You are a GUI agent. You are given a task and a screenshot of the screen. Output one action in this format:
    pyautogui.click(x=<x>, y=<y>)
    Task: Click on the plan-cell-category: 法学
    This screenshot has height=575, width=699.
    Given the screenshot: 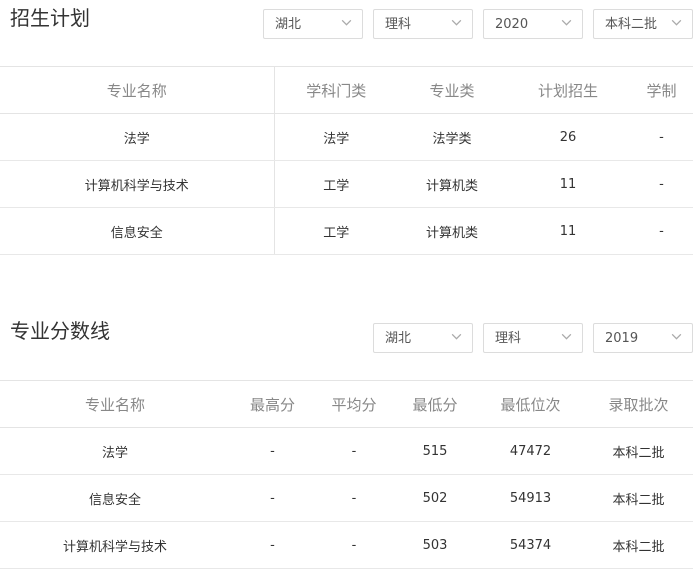 What is the action you would take?
    pyautogui.click(x=336, y=137)
    